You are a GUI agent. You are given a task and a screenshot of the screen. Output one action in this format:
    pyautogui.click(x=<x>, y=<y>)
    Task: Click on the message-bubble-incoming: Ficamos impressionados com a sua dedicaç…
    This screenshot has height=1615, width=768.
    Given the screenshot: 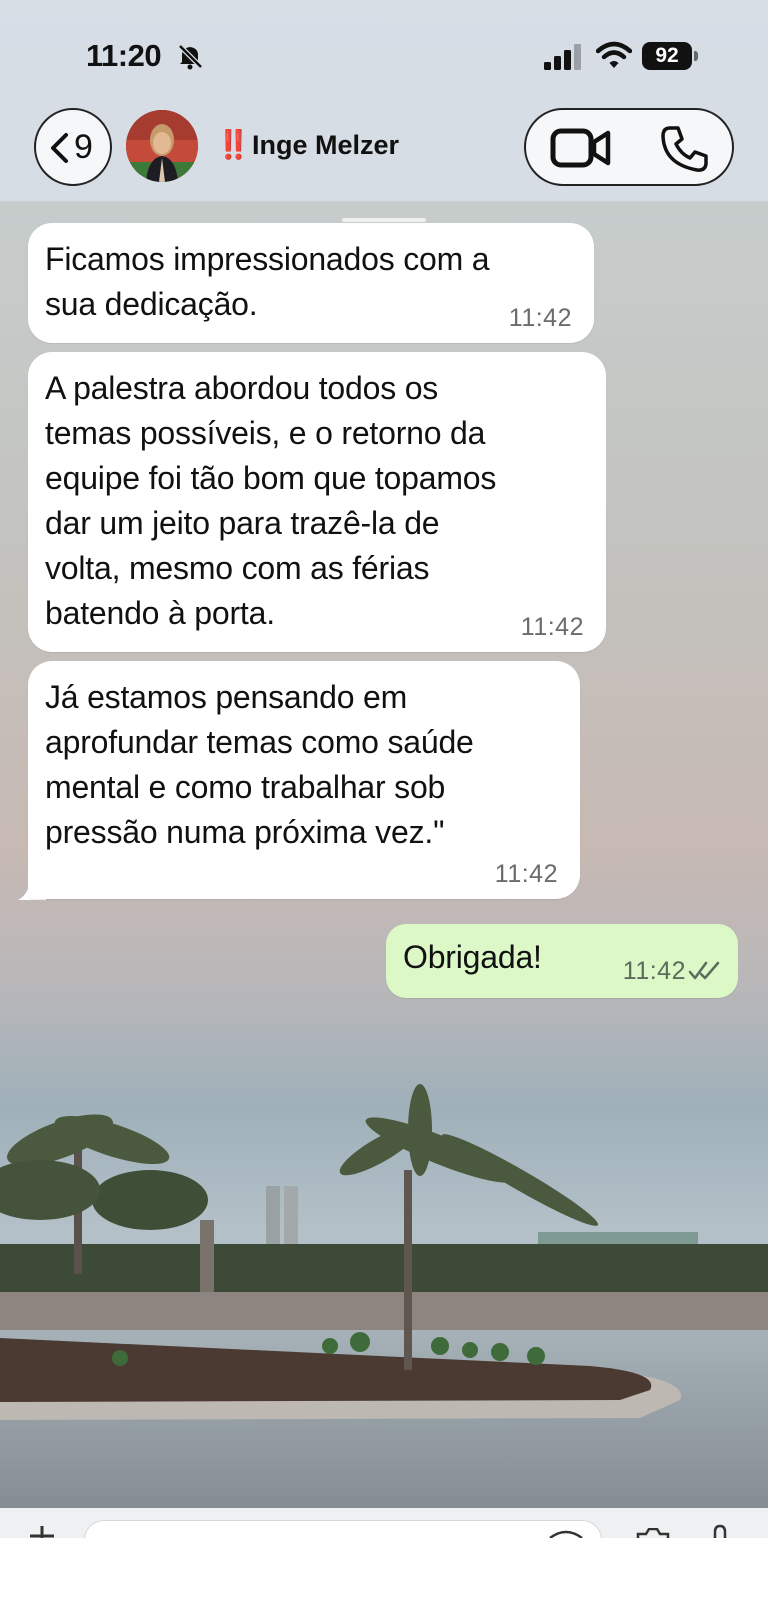 What is the action you would take?
    pyautogui.click(x=311, y=283)
    